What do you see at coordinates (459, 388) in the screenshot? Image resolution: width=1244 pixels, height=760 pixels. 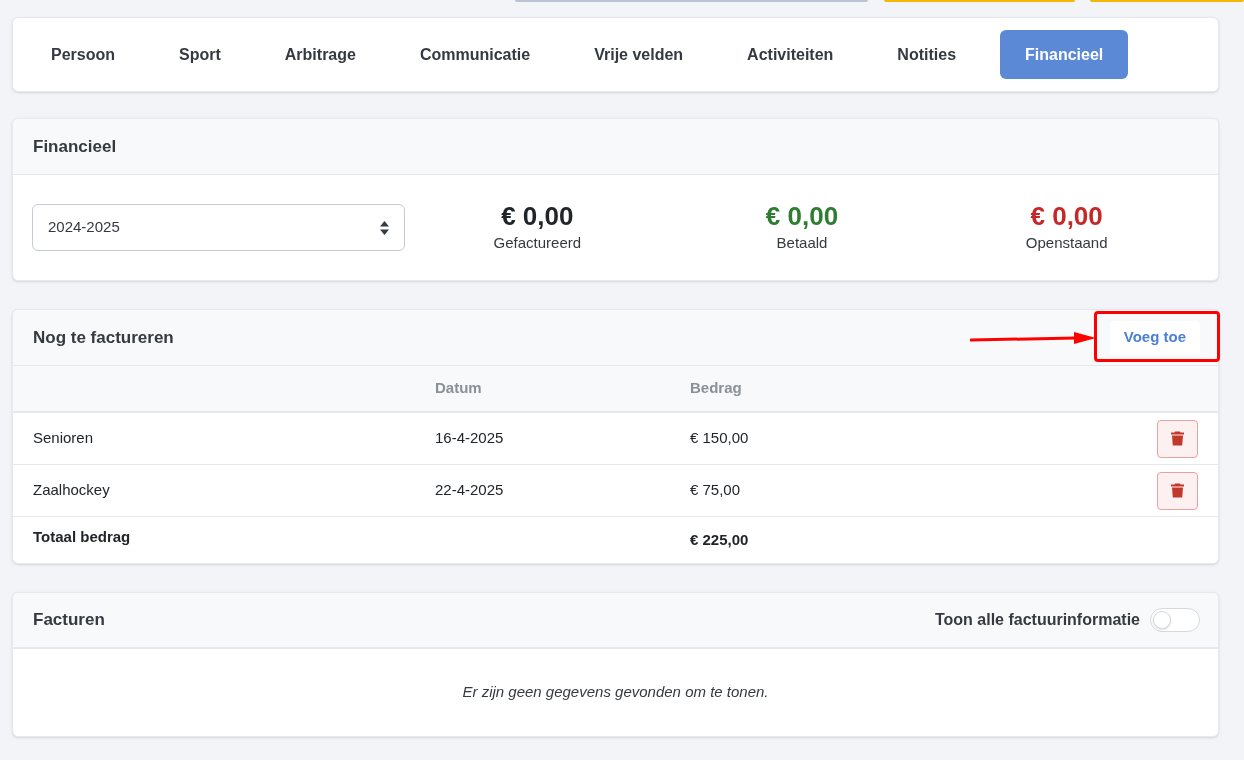 I see `column-header: Datum` at bounding box center [459, 388].